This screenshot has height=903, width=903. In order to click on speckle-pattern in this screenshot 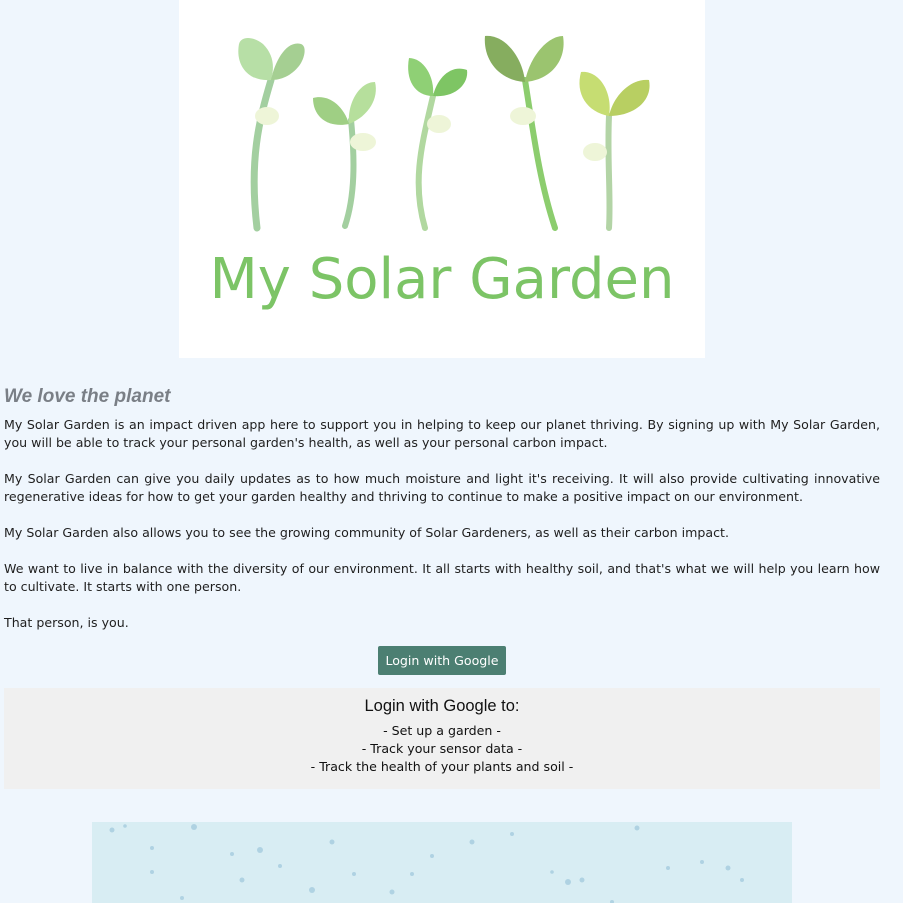, I will do `click(426, 863)`.